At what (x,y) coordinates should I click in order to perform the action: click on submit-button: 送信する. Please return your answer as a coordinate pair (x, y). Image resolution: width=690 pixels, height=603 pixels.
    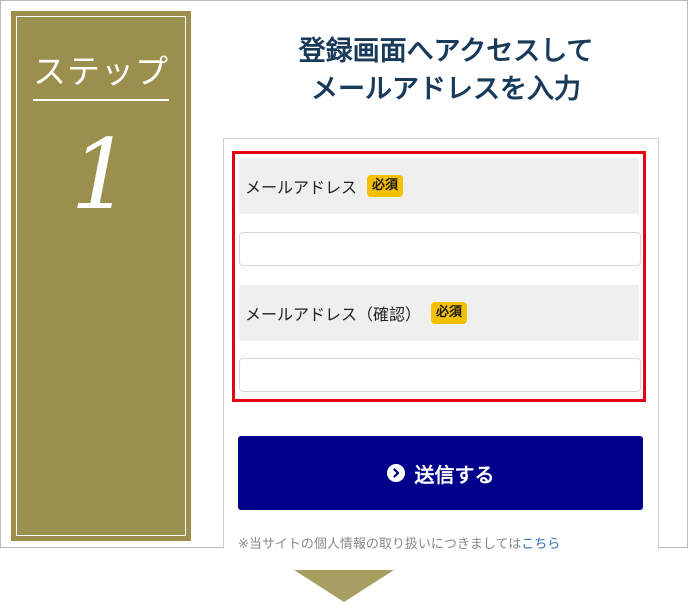
    Looking at the image, I should click on (440, 473).